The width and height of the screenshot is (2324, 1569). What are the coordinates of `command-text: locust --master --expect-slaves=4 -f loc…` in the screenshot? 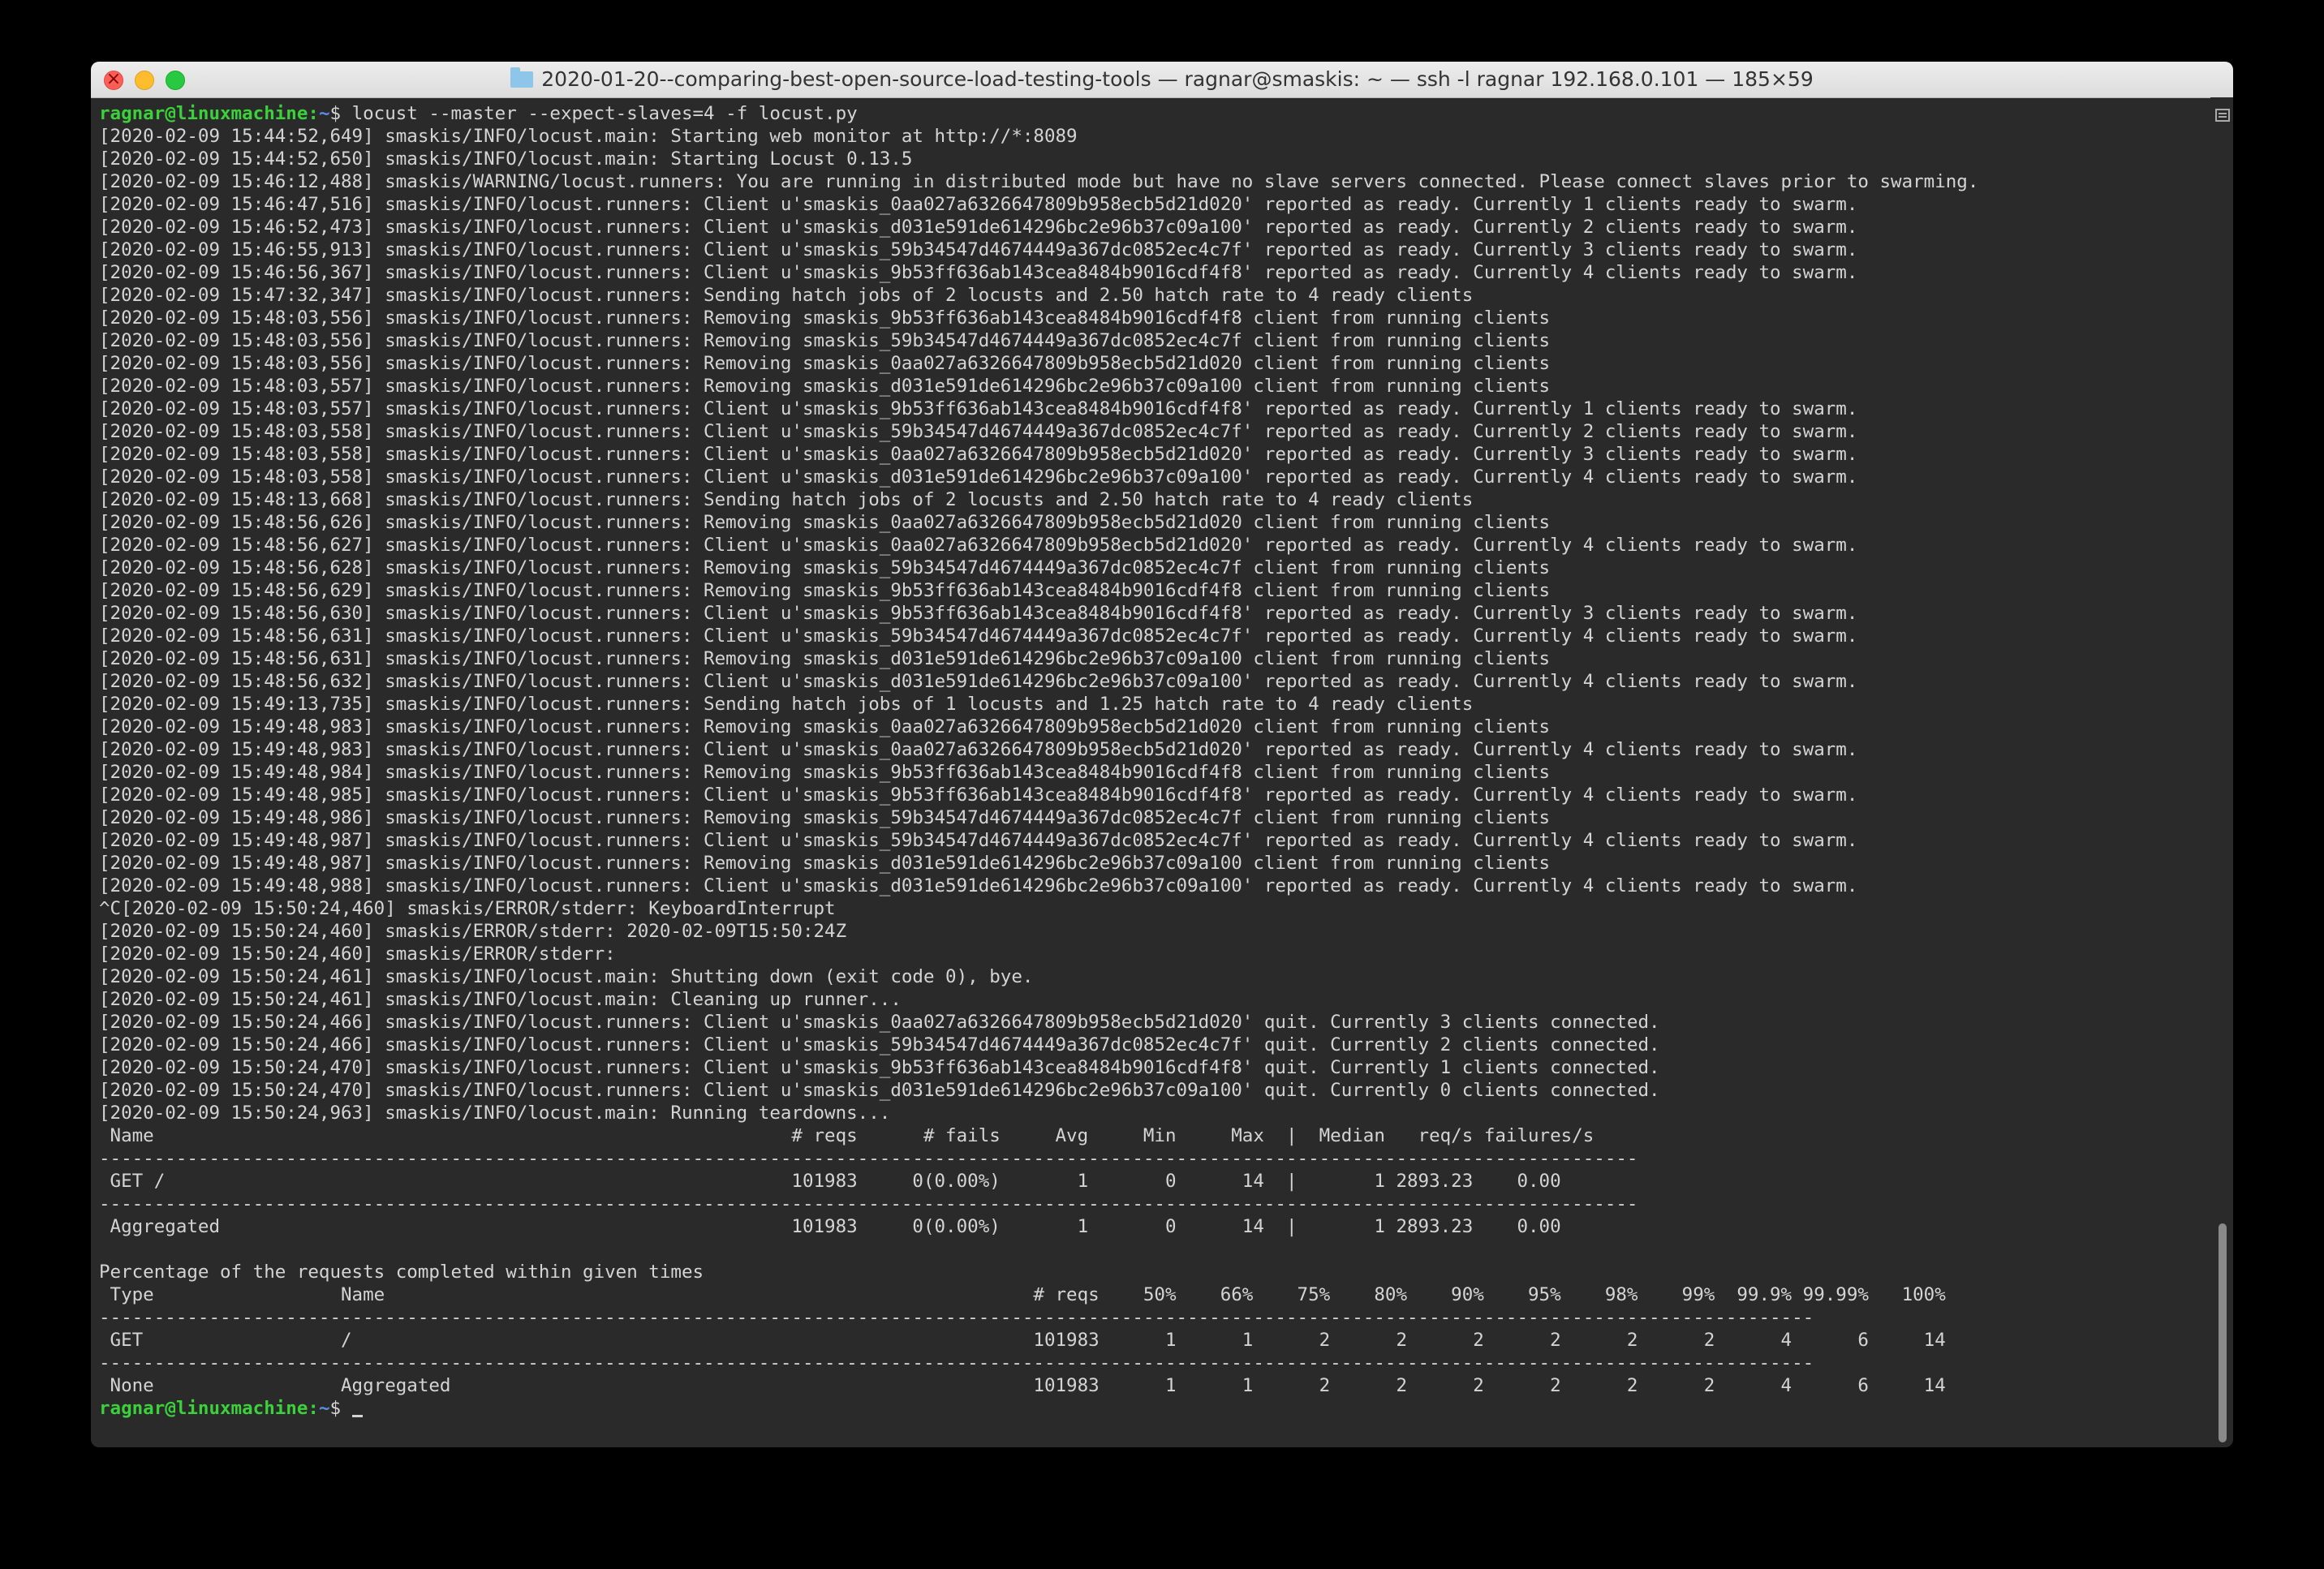 It's located at (604, 113).